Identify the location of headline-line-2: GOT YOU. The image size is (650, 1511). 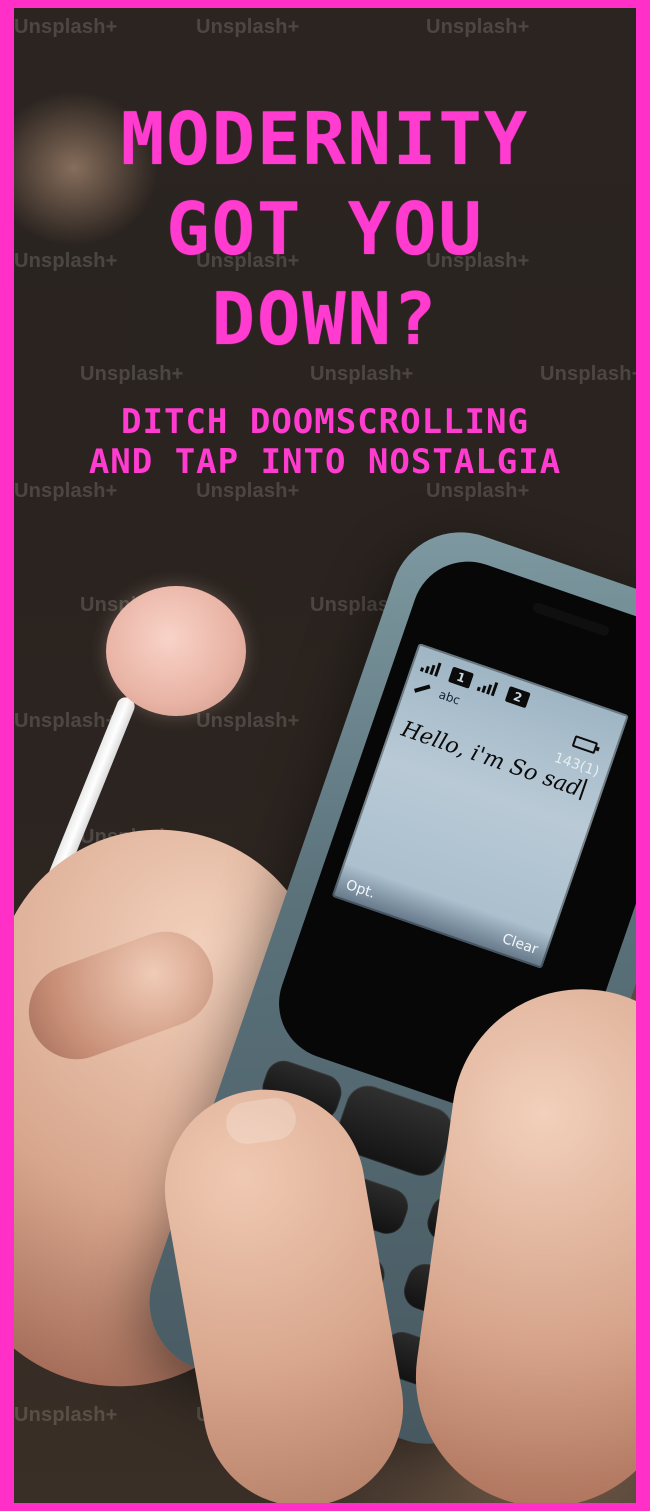
(325, 229).